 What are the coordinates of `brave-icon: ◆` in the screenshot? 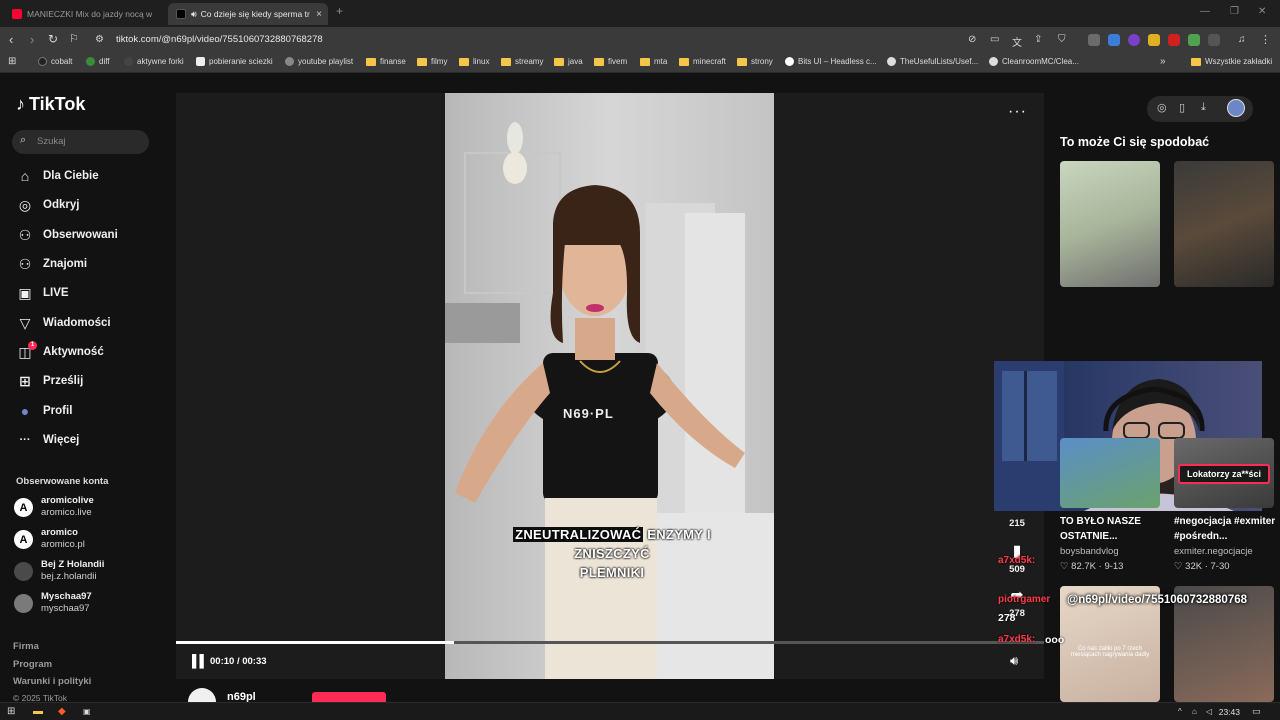 It's located at (62, 711).